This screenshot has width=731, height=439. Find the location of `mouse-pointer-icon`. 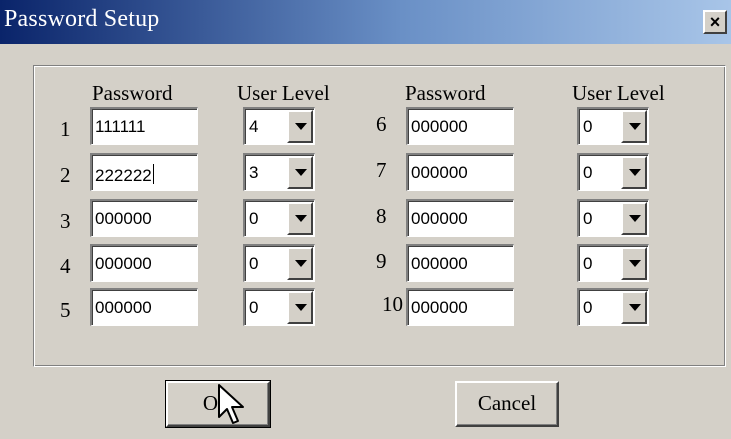

mouse-pointer-icon is located at coordinates (231, 404).